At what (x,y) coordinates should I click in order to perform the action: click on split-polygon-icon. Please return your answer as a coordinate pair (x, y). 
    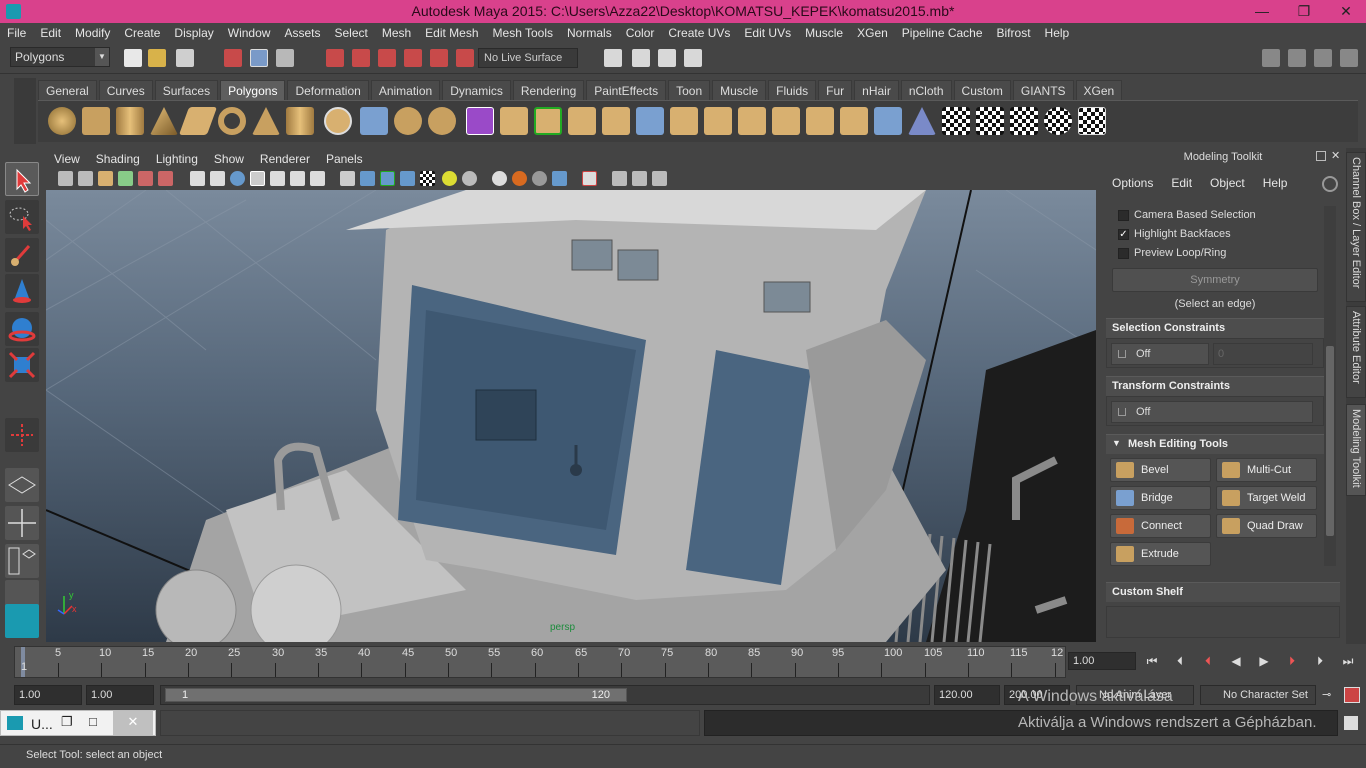
    Looking at the image, I should click on (650, 121).